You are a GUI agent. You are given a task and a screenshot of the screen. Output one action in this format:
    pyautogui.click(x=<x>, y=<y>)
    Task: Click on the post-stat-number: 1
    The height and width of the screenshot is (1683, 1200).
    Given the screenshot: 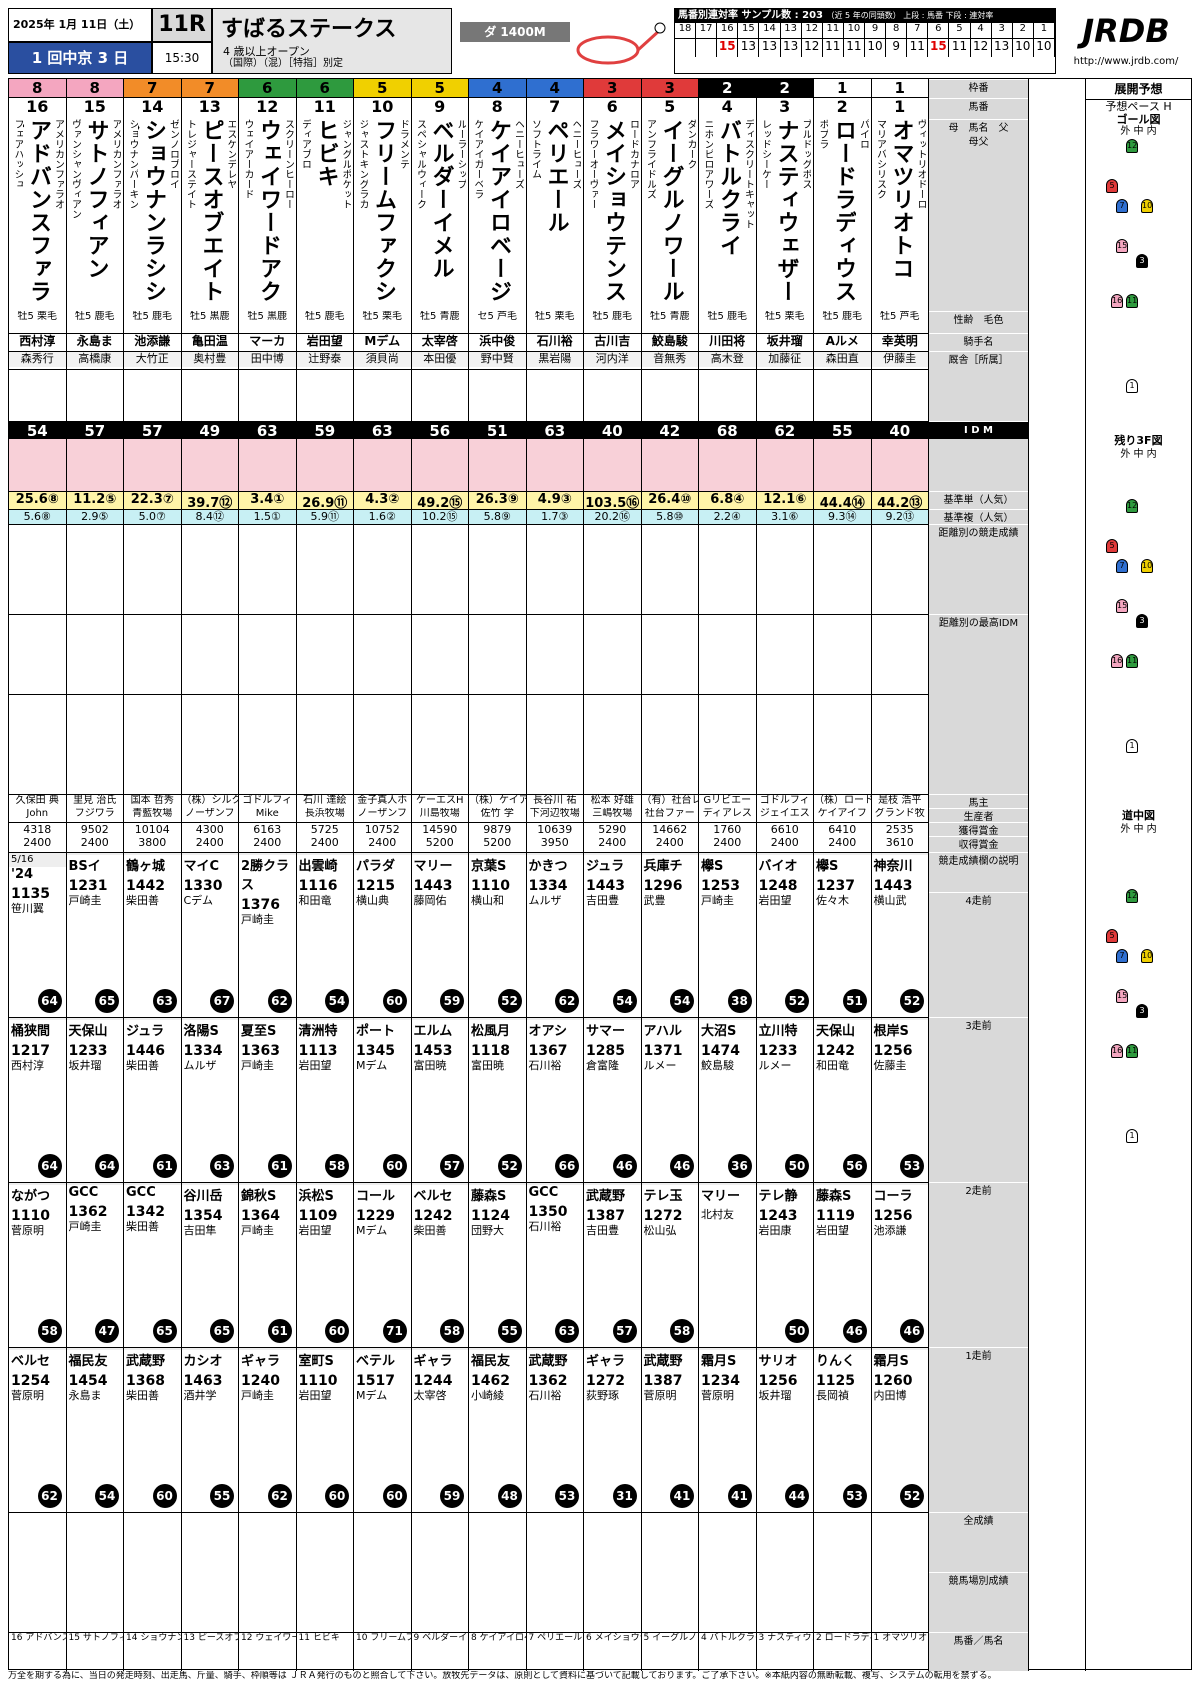 What is the action you would take?
    pyautogui.click(x=1044, y=30)
    